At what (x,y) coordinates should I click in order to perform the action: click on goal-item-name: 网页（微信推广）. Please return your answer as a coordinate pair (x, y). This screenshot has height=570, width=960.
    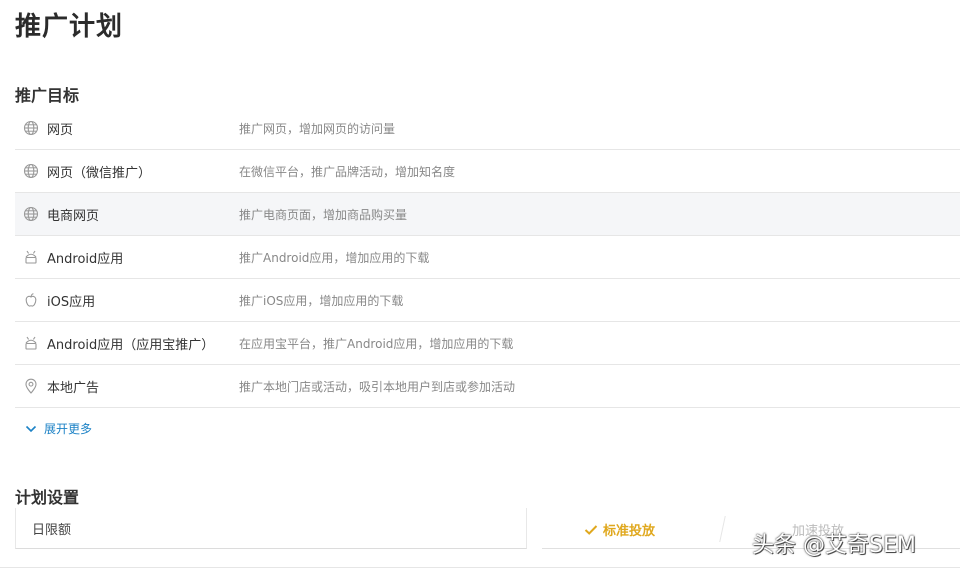
    Looking at the image, I should click on (99, 173).